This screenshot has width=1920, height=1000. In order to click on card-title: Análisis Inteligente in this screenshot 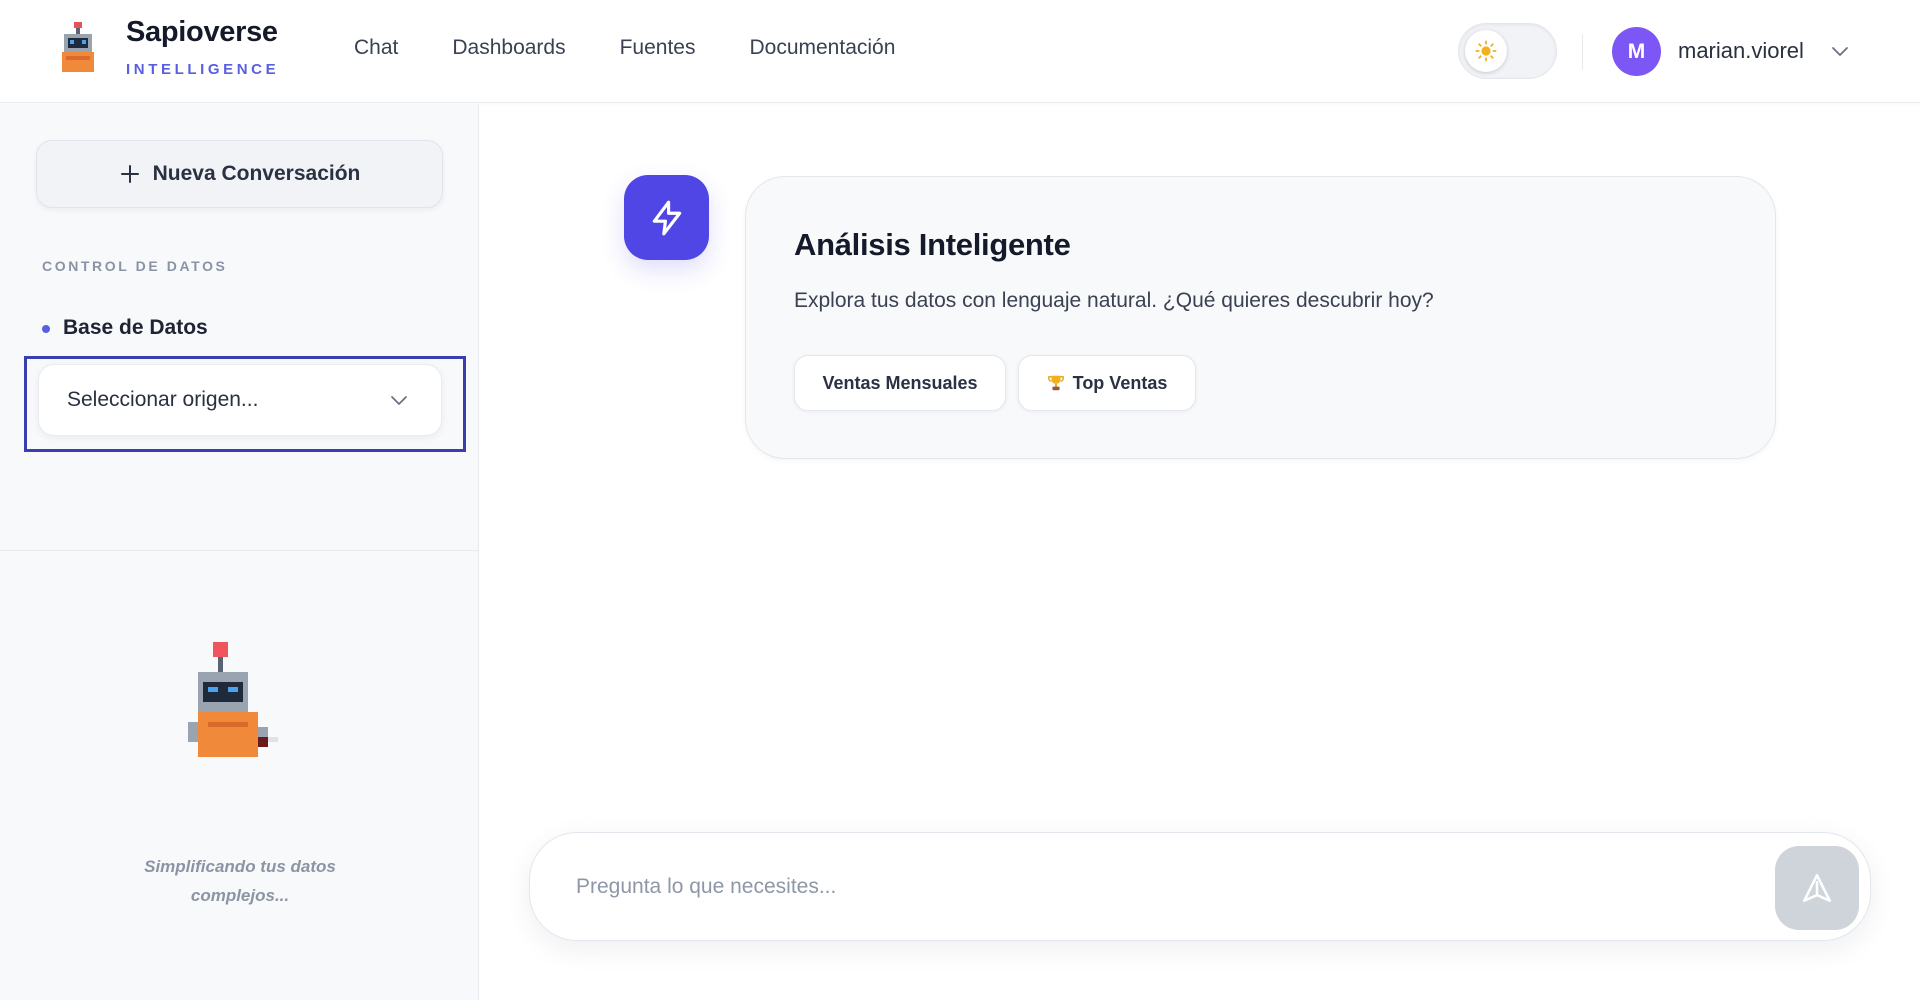, I will do `click(932, 244)`.